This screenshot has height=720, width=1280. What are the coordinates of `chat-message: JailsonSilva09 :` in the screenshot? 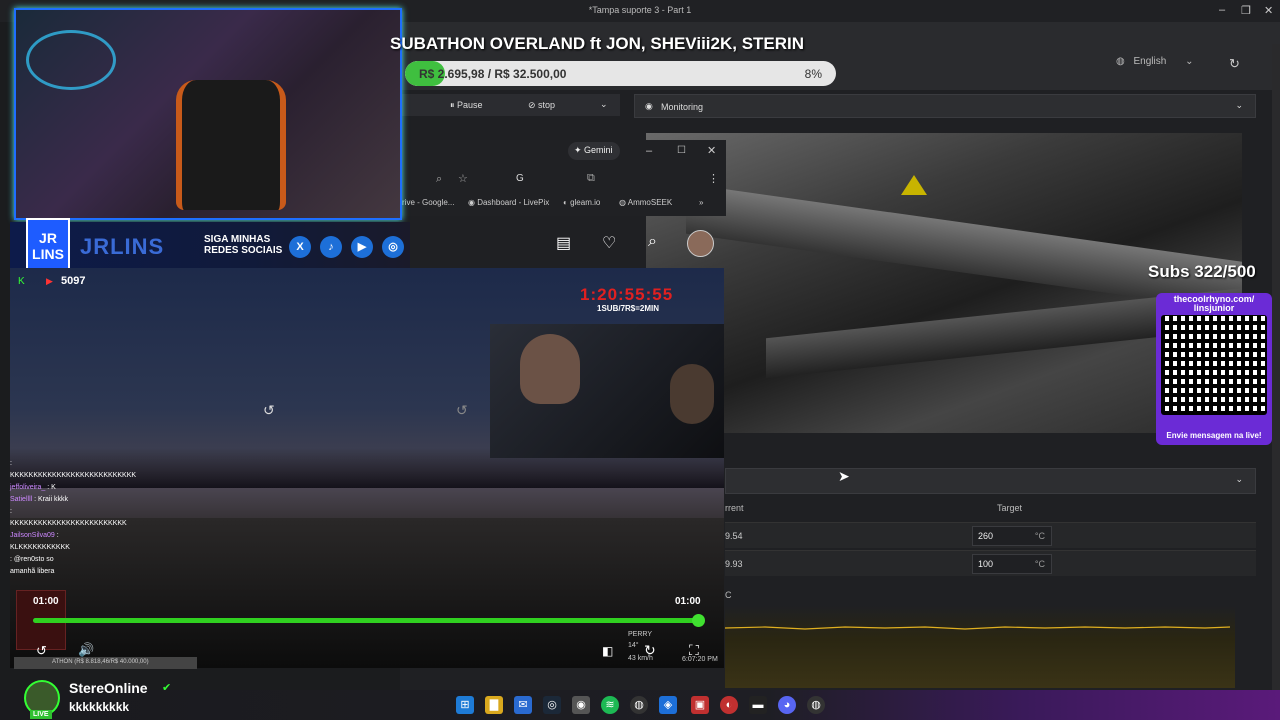 It's located at (75, 536).